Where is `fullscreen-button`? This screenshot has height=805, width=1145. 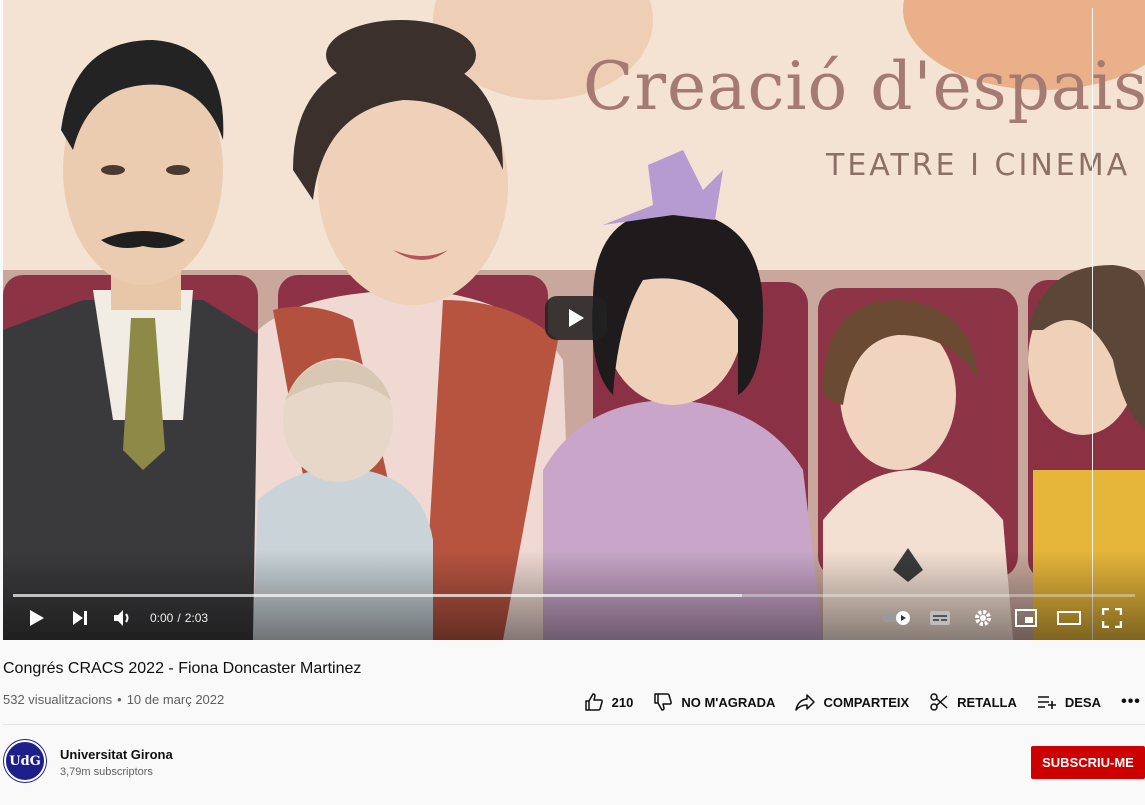 fullscreen-button is located at coordinates (1111, 618).